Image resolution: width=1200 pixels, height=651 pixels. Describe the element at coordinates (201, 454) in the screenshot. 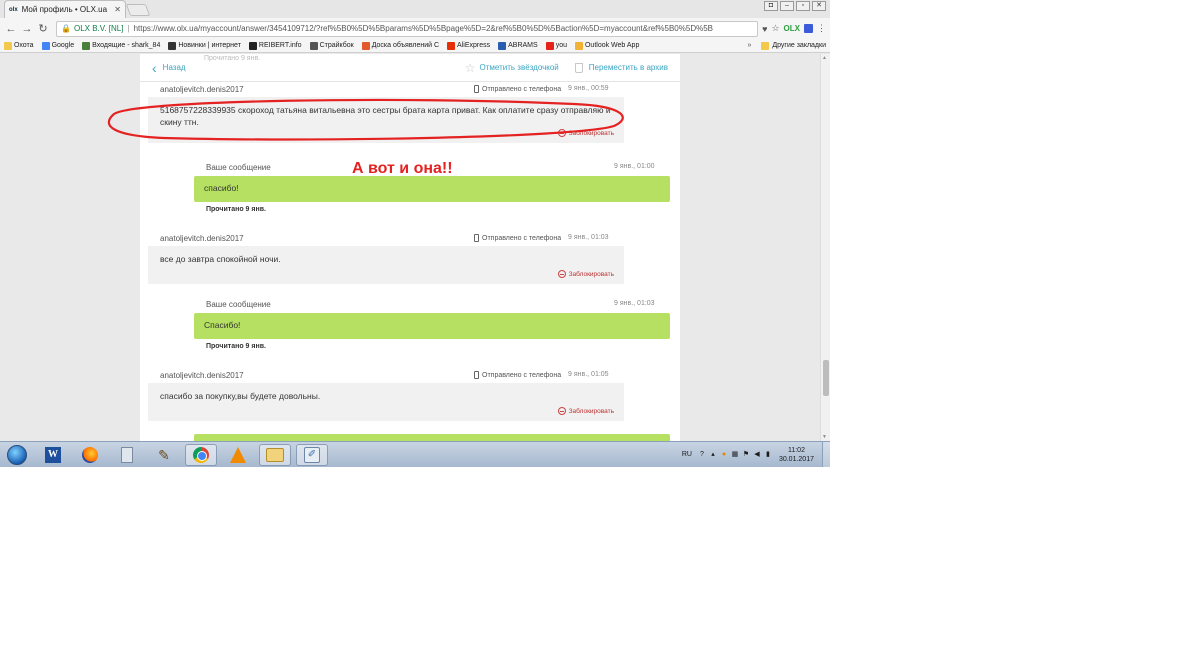

I see `taskbar-chrome` at that location.